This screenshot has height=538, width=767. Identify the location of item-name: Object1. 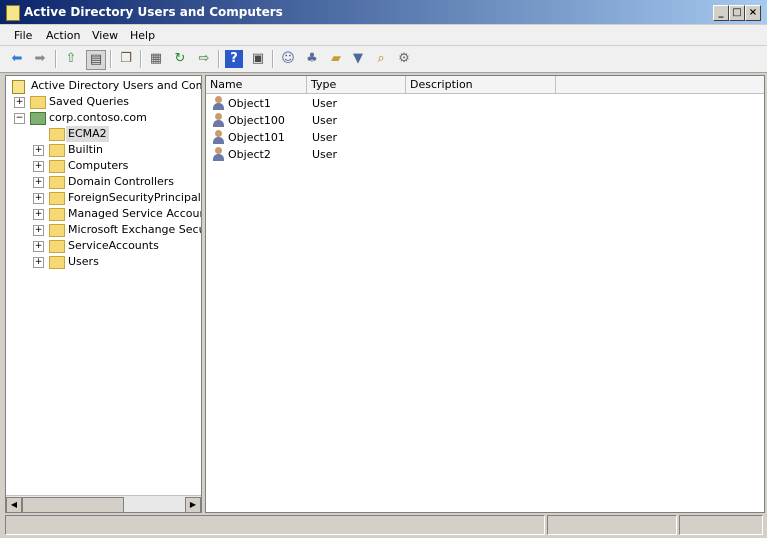
(249, 103).